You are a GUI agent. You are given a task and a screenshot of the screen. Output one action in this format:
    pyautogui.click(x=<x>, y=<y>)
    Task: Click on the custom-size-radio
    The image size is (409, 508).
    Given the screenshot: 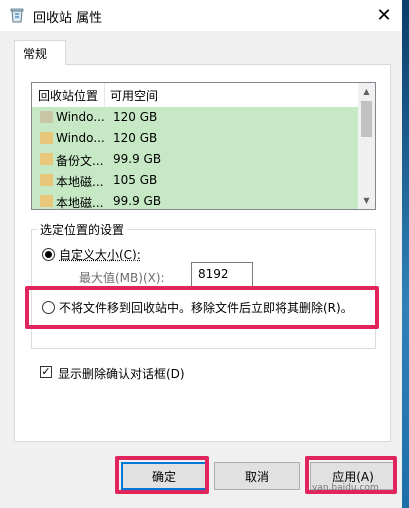 What is the action you would take?
    pyautogui.click(x=48, y=254)
    